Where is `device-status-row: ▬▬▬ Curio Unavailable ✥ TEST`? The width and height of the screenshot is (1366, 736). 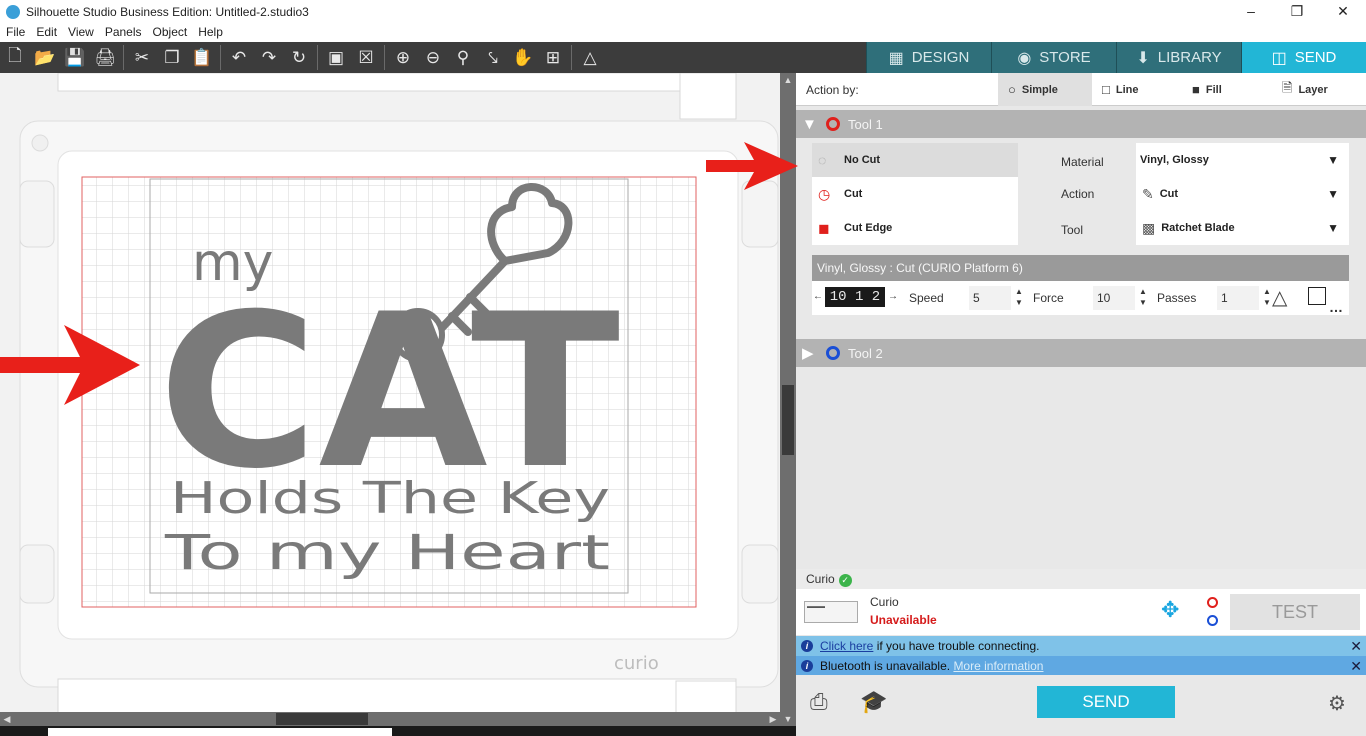
device-status-row: ▬▬▬ Curio Unavailable ✥ TEST is located at coordinates (1081, 612).